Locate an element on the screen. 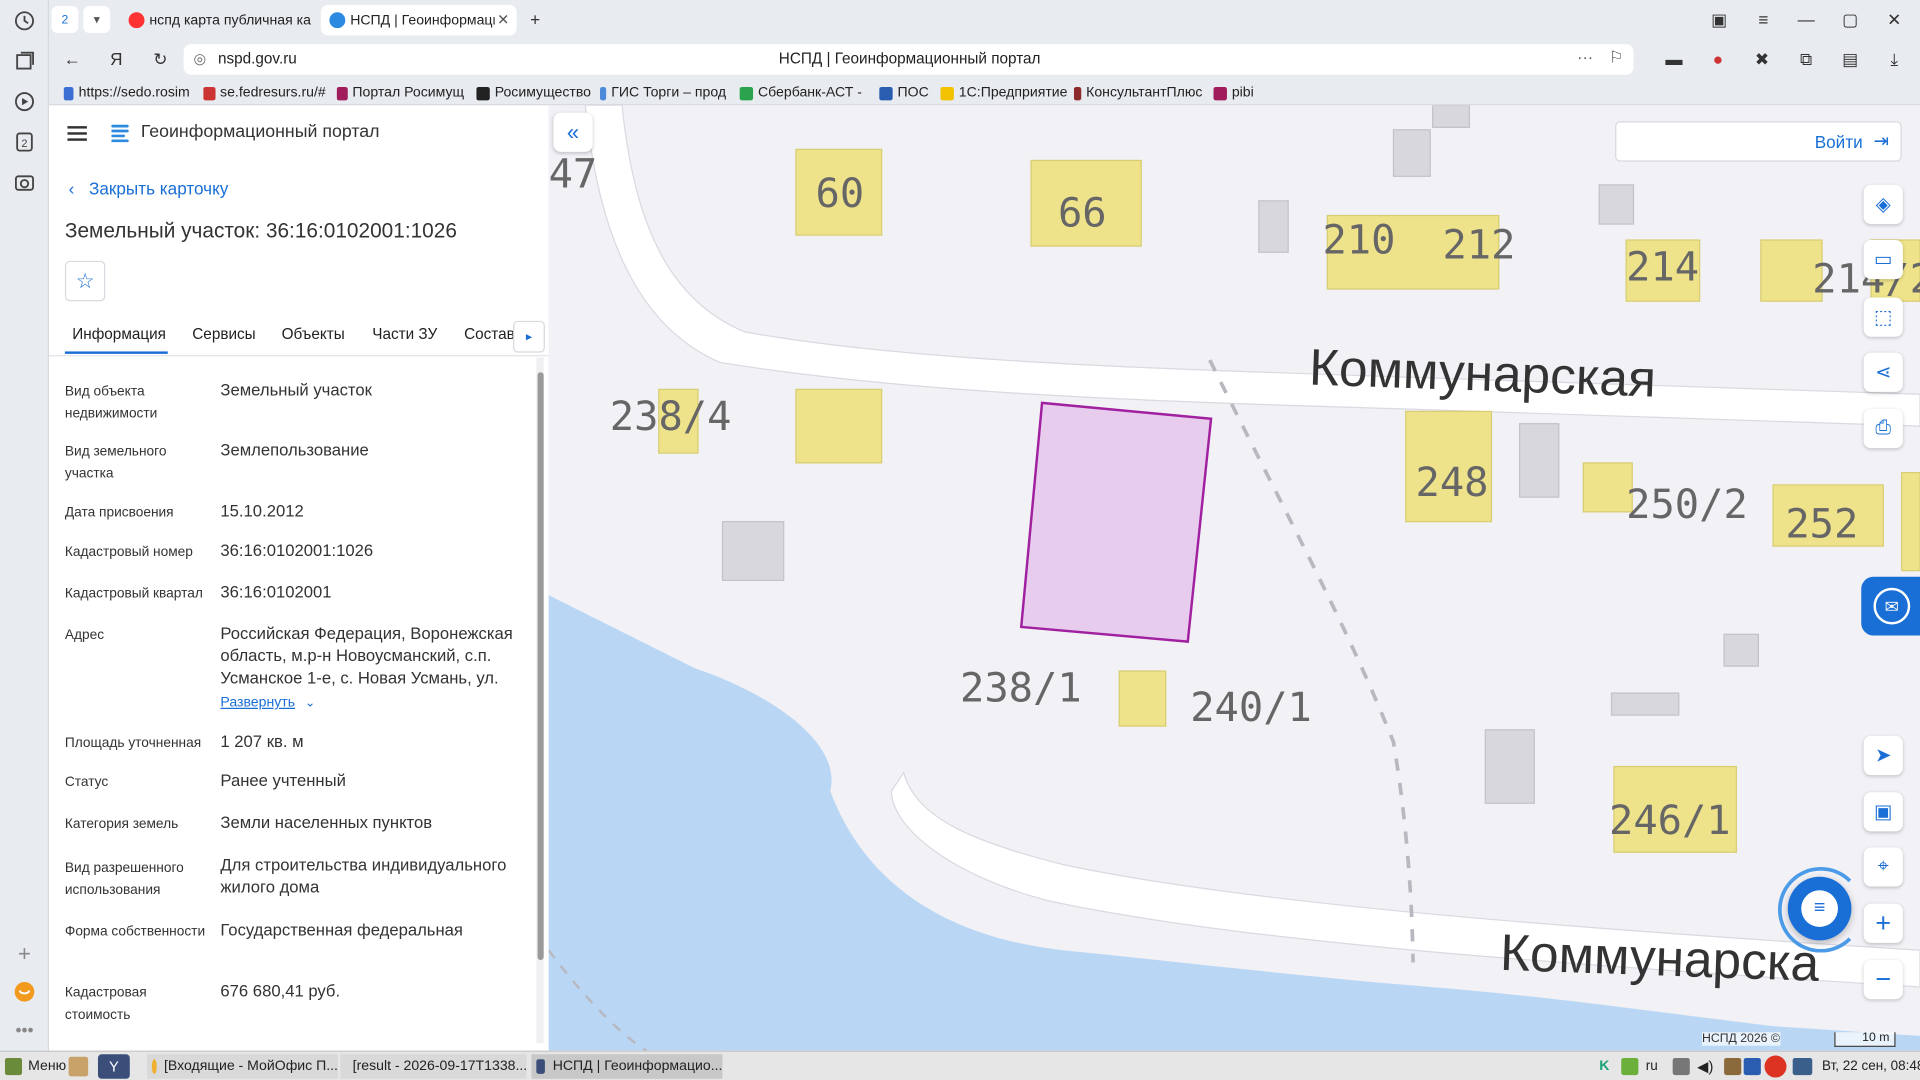 The height and width of the screenshot is (1080, 1920). tab-counter: 2 is located at coordinates (65, 20).